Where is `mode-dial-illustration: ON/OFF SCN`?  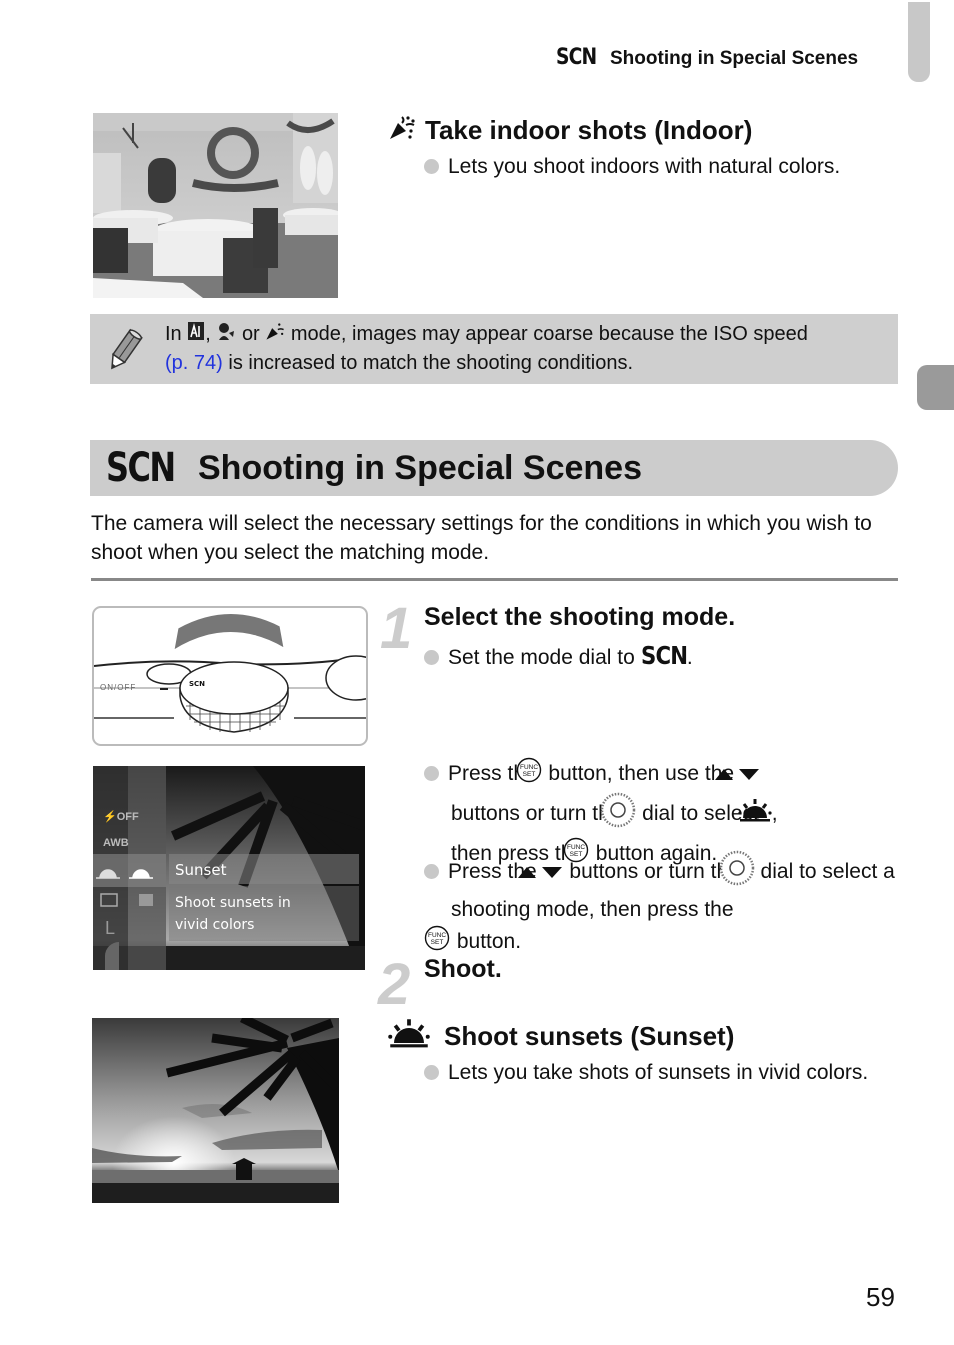
mode-dial-illustration: ON/OFF SCN is located at coordinates (230, 676).